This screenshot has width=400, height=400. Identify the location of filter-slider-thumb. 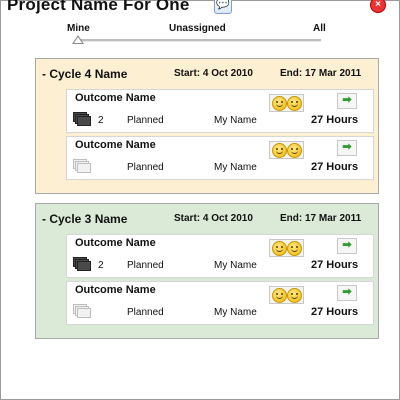
(78, 39).